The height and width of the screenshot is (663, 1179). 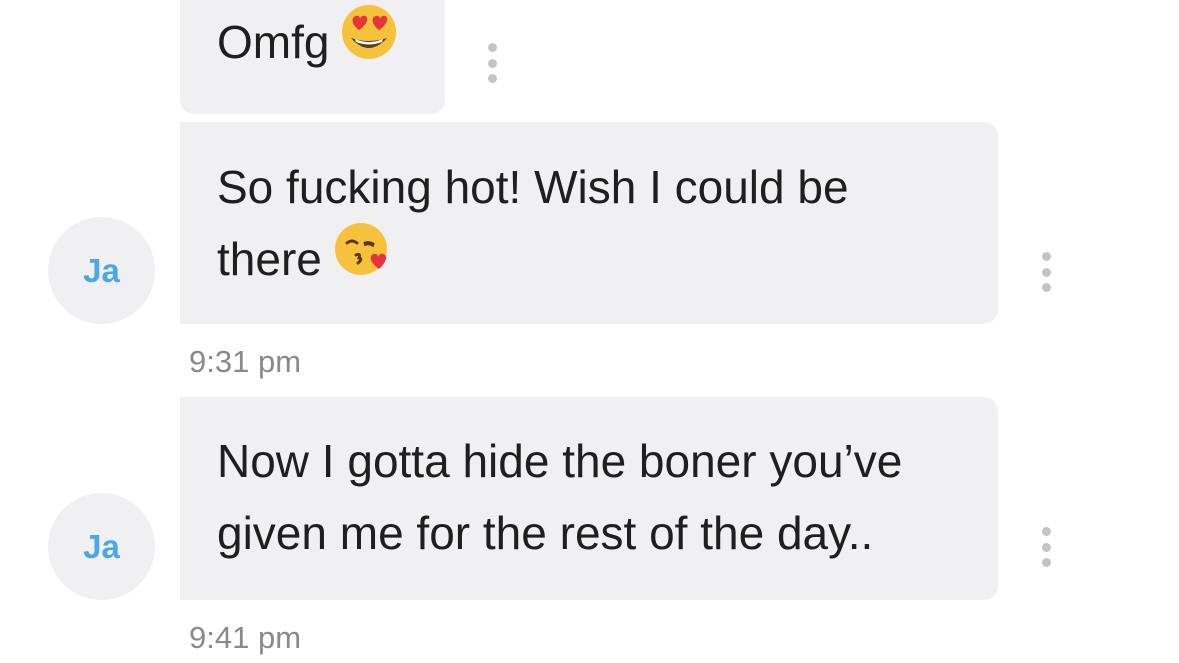 I want to click on heart-eyes-emoji-icon, so click(x=369, y=42).